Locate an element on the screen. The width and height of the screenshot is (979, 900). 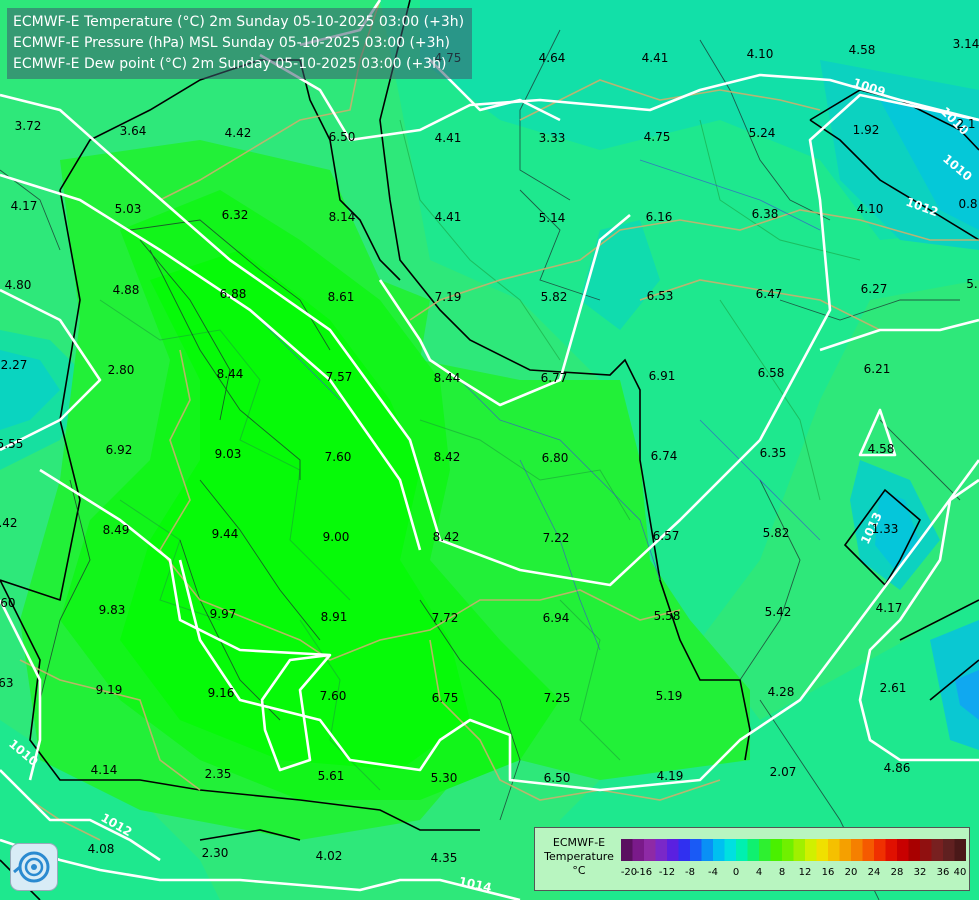
value-label: .60 is located at coordinates (8, 603).